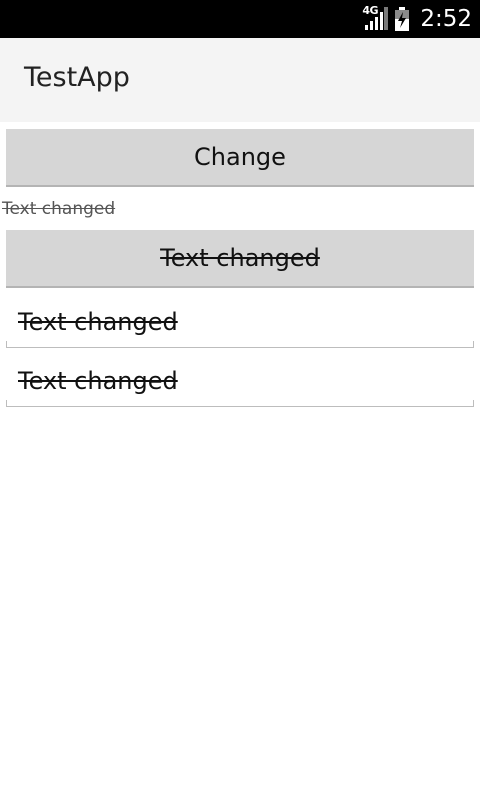 Image resolution: width=480 pixels, height=800 pixels. Describe the element at coordinates (240, 19) in the screenshot. I see `status-bar: 4G 2:52` at that location.